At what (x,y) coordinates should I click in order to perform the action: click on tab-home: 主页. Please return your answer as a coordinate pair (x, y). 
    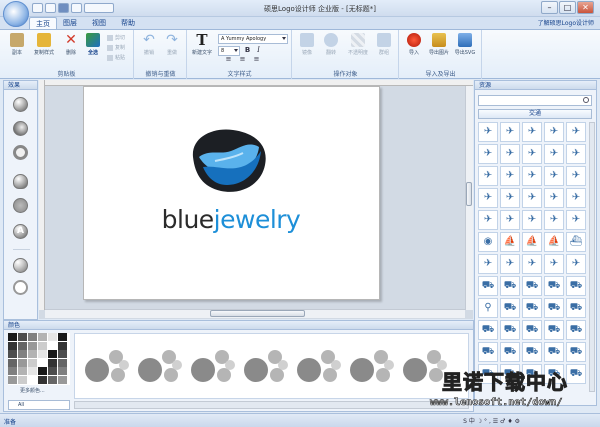
    Looking at the image, I should click on (43, 23).